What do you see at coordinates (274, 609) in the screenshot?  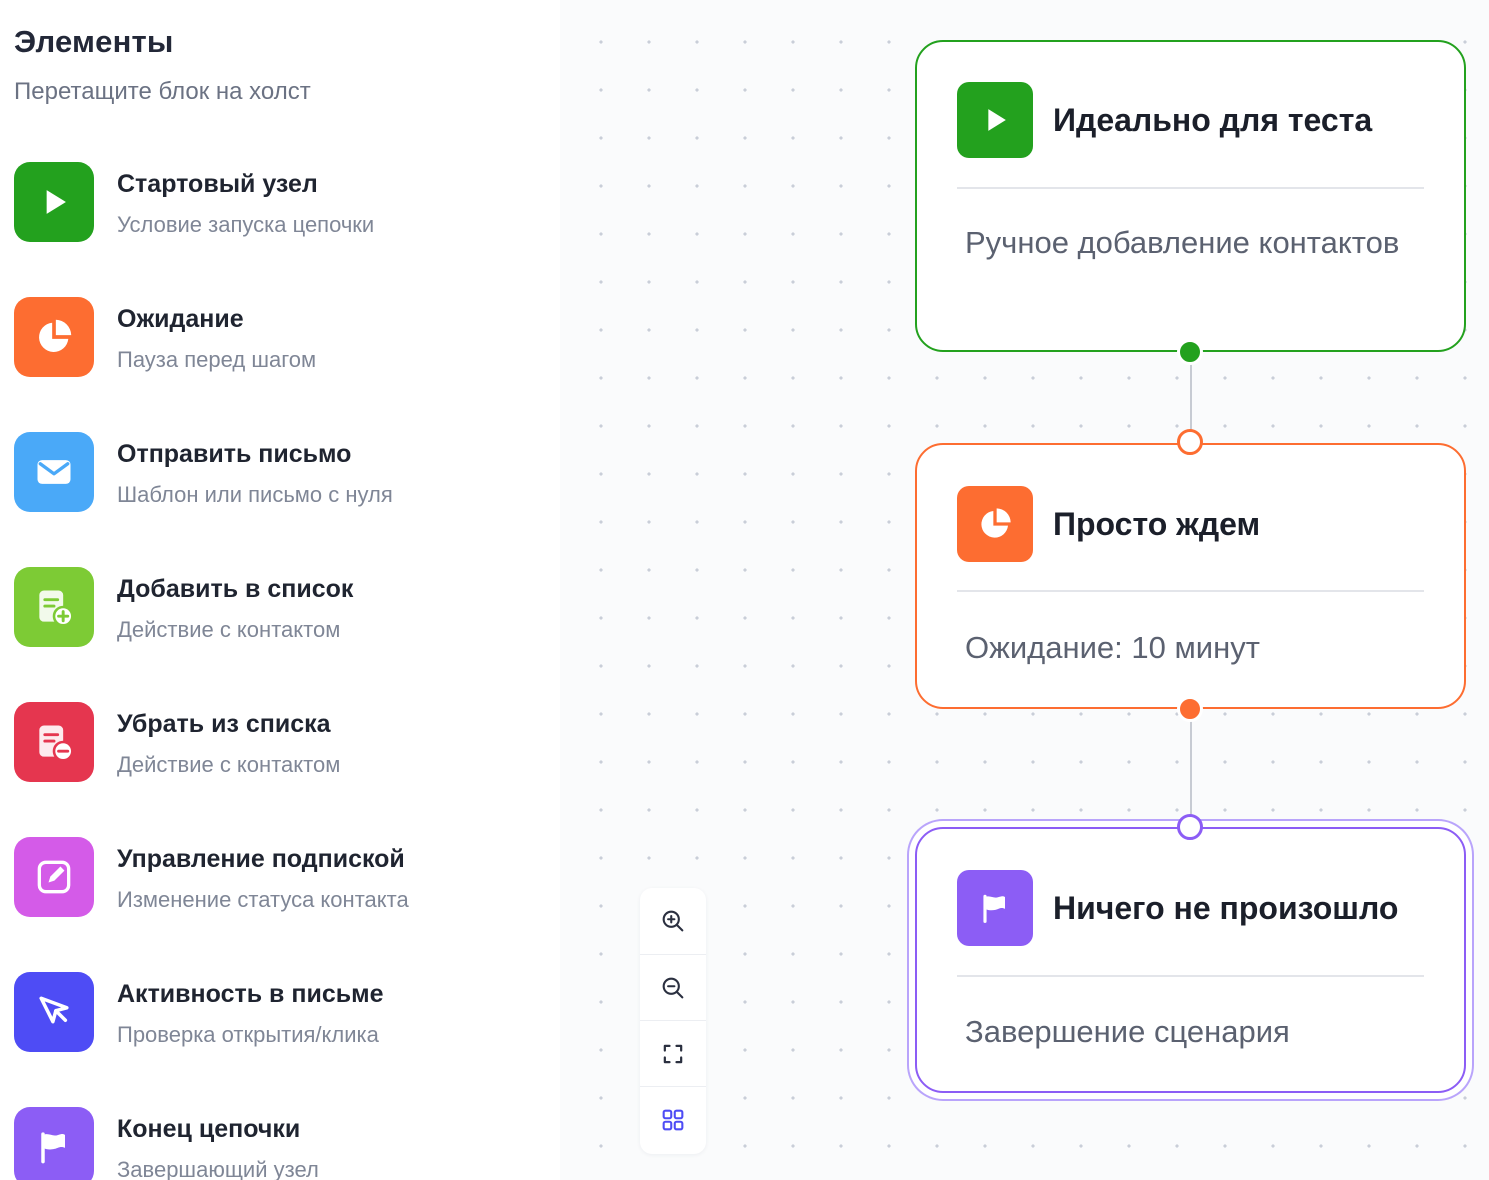 I see `palette-item-add-to-list: Добавить в список Действие с контактом` at bounding box center [274, 609].